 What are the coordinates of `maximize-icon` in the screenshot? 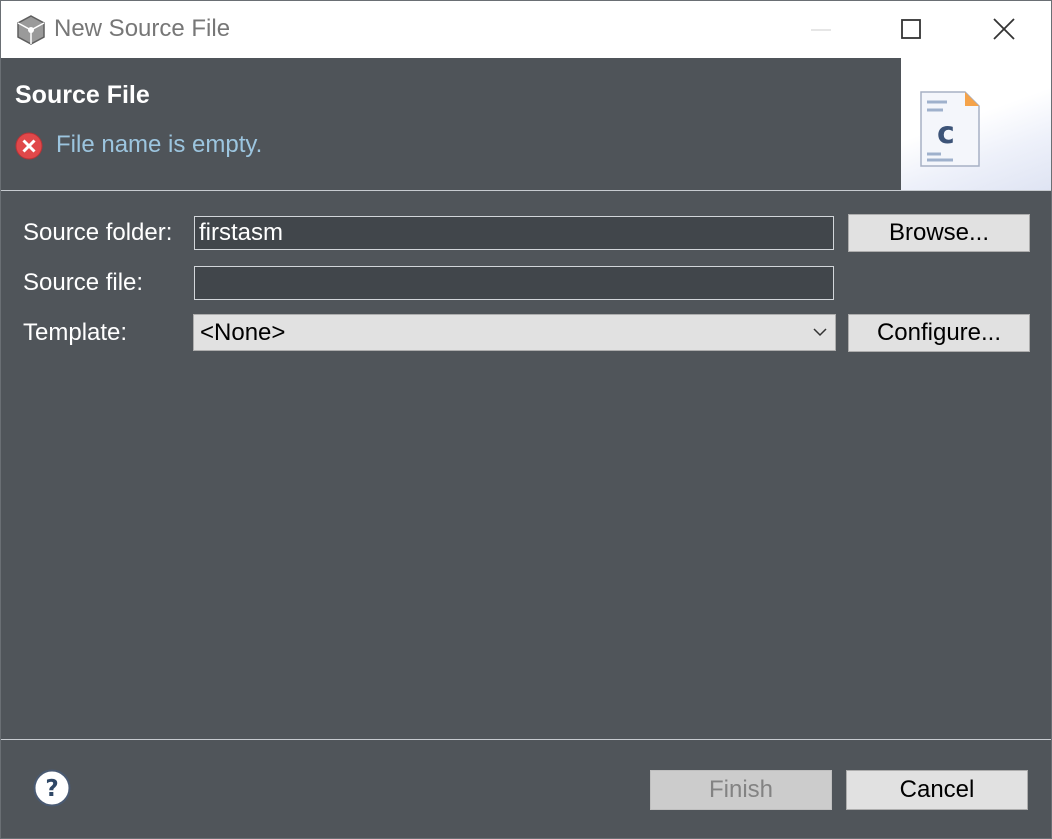 It's located at (911, 29).